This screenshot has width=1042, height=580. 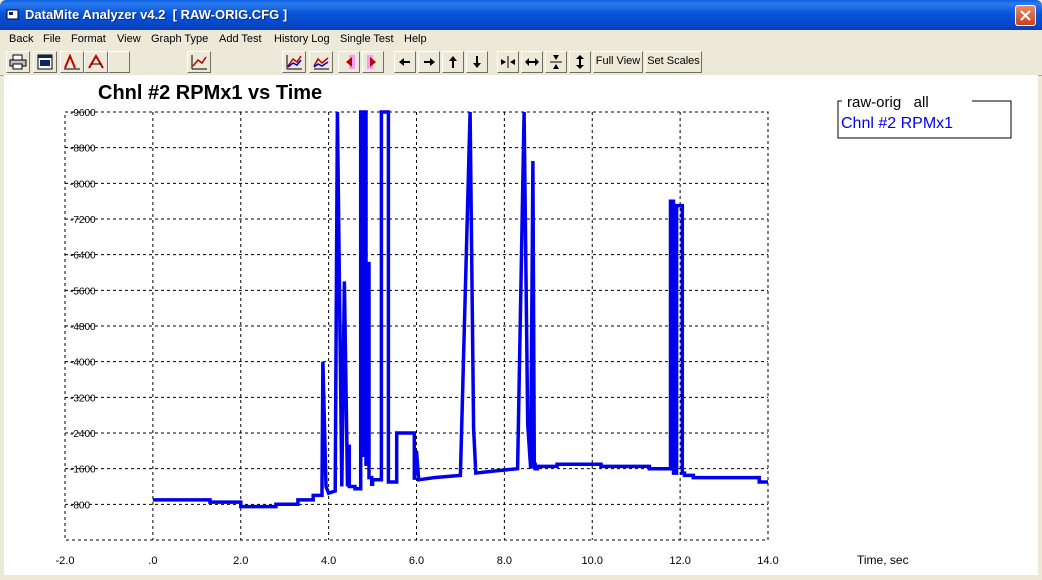 I want to click on window-icon, so click(x=45, y=62).